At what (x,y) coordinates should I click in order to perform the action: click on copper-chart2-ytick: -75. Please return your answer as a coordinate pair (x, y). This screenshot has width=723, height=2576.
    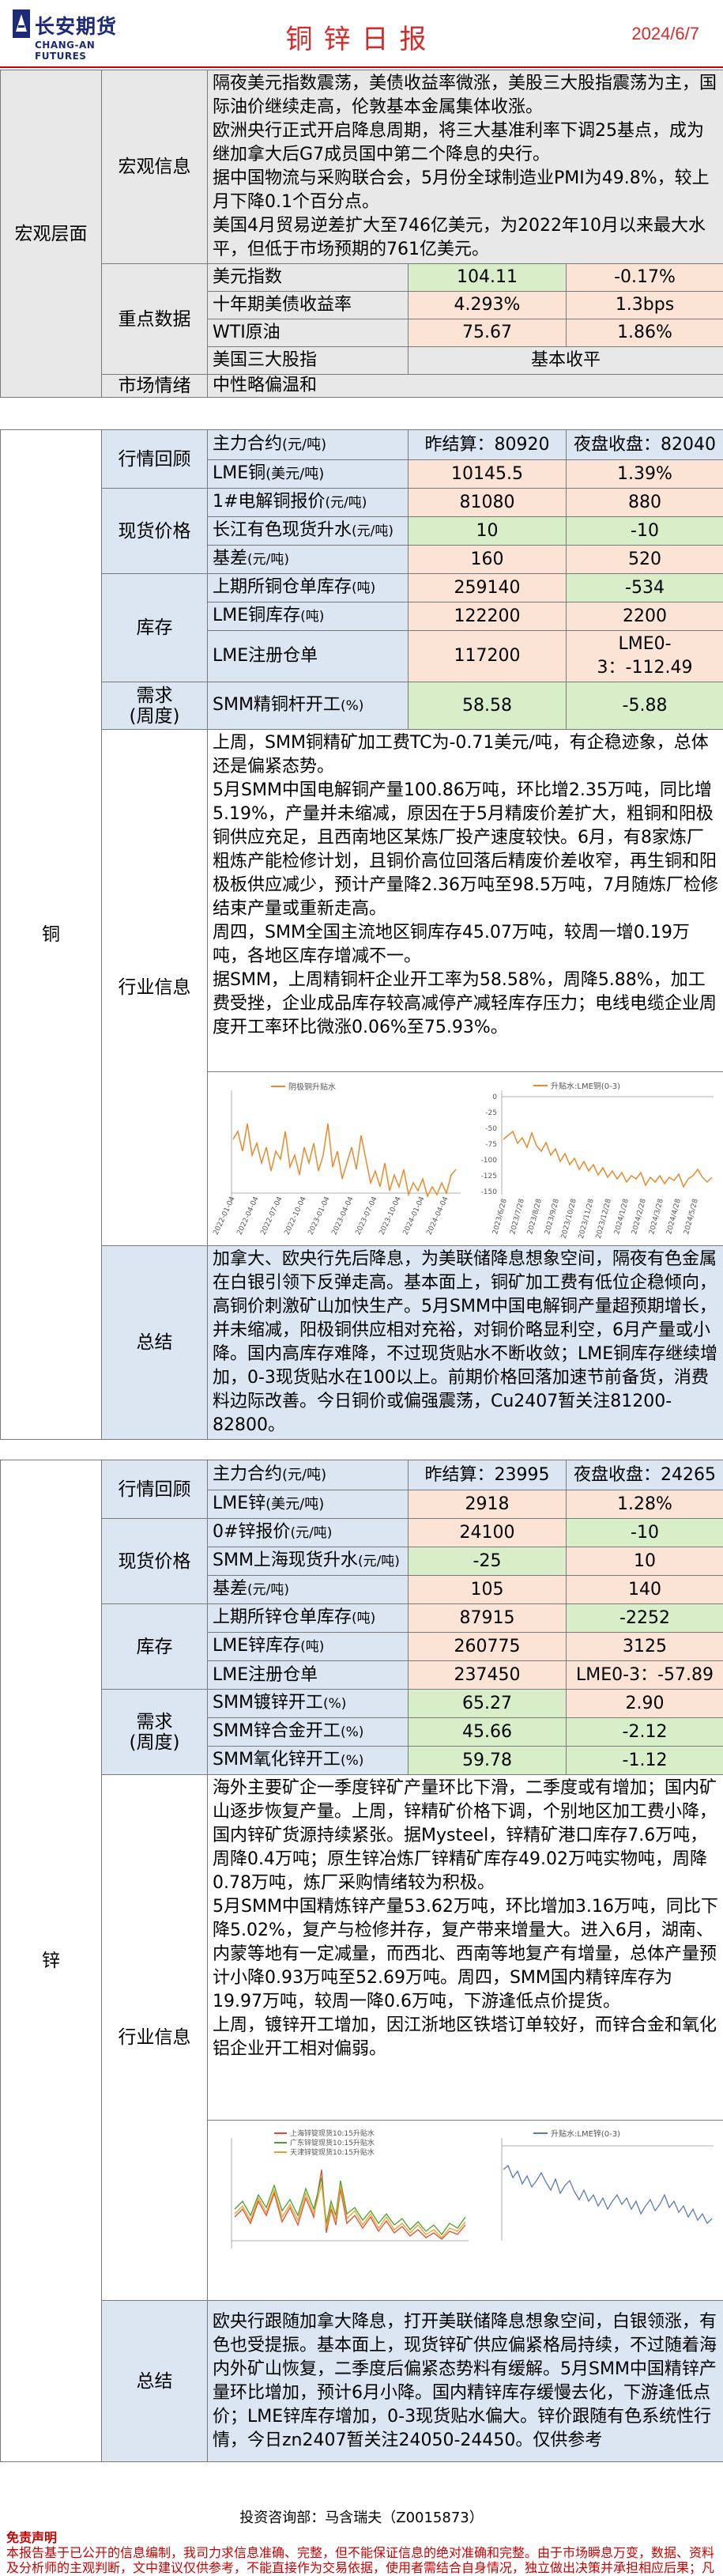
    Looking at the image, I should click on (491, 1145).